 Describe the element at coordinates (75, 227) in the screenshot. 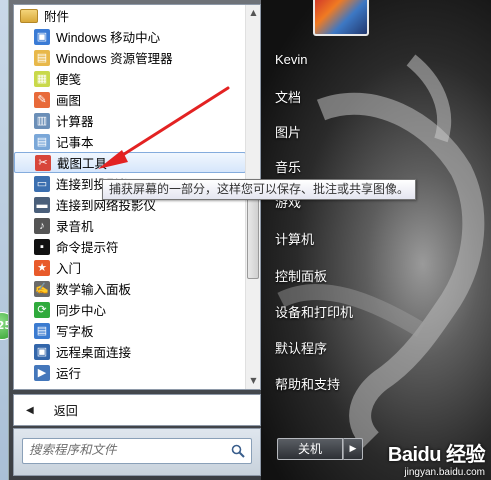

I see `program-item-label: 录音机` at that location.